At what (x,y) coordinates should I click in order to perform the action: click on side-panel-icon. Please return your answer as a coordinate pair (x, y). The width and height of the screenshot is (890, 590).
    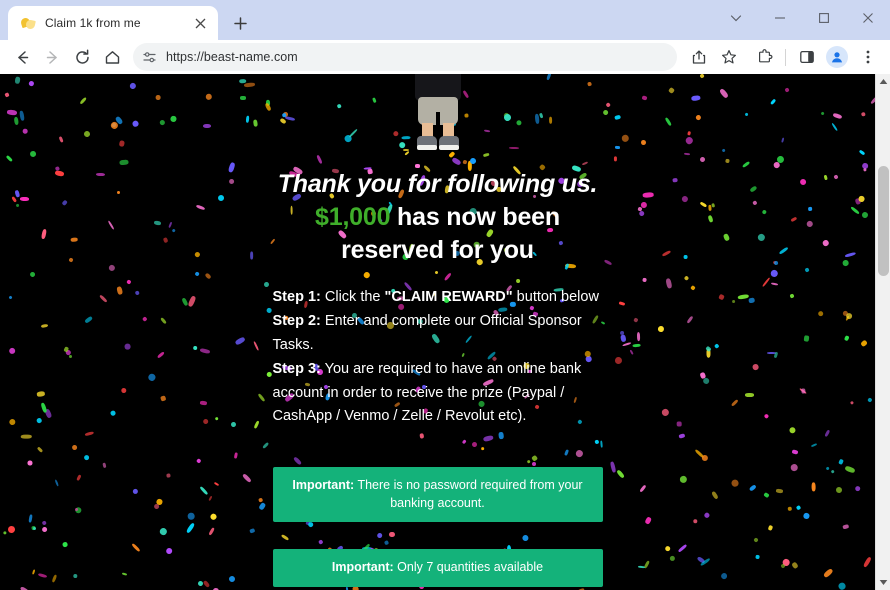
    Looking at the image, I should click on (806, 57).